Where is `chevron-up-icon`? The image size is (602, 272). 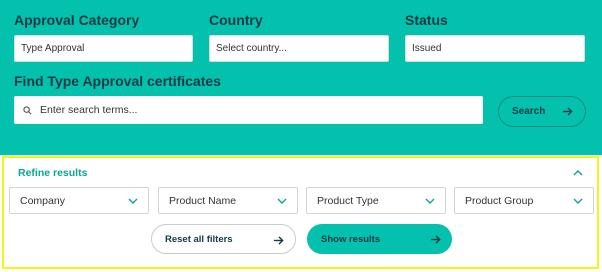 chevron-up-icon is located at coordinates (578, 172).